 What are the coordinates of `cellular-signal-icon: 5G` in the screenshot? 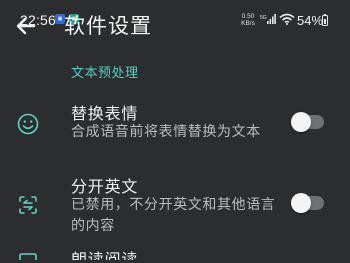 It's located at (268, 19).